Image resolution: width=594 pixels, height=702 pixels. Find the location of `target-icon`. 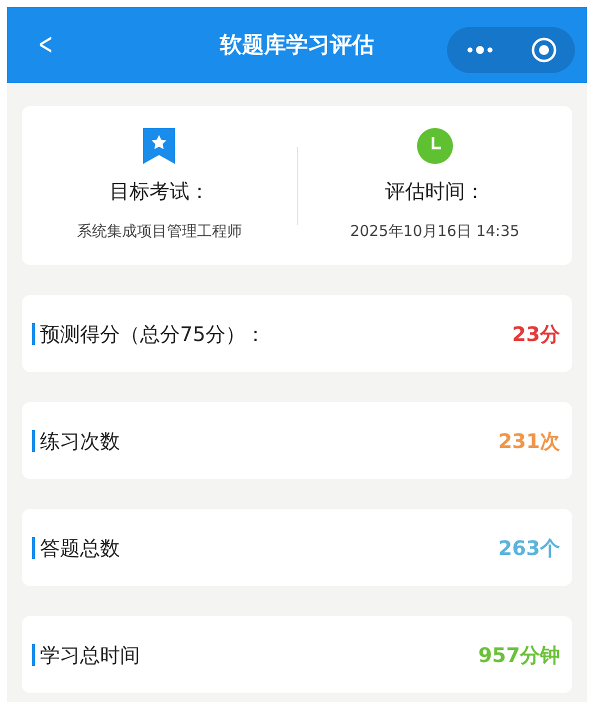

target-icon is located at coordinates (544, 50).